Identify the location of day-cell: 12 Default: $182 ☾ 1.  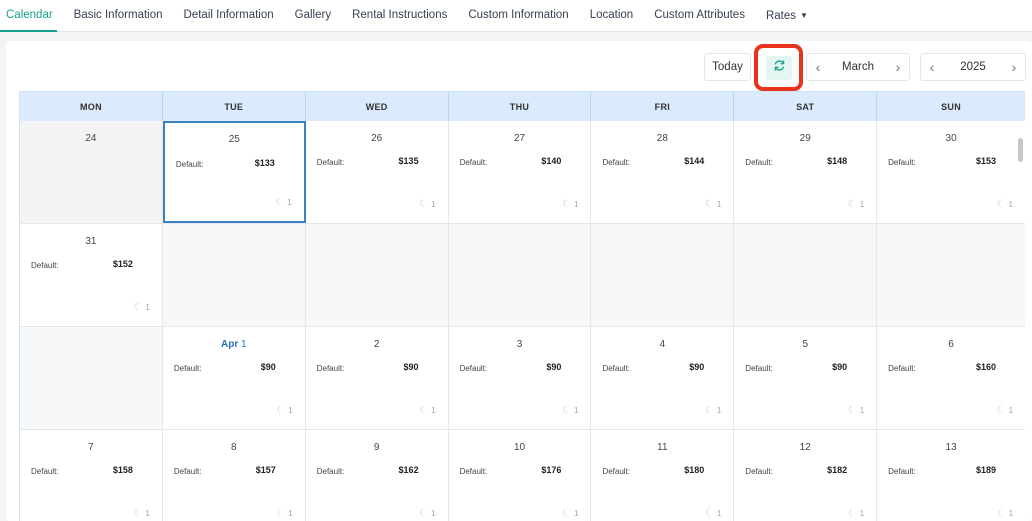
(806, 475).